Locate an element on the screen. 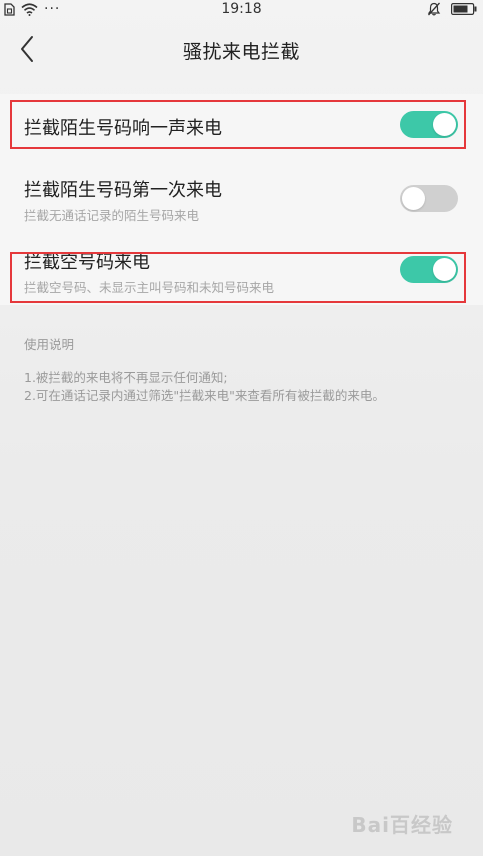 The image size is (483, 856). toggle-ring-once is located at coordinates (429, 124).